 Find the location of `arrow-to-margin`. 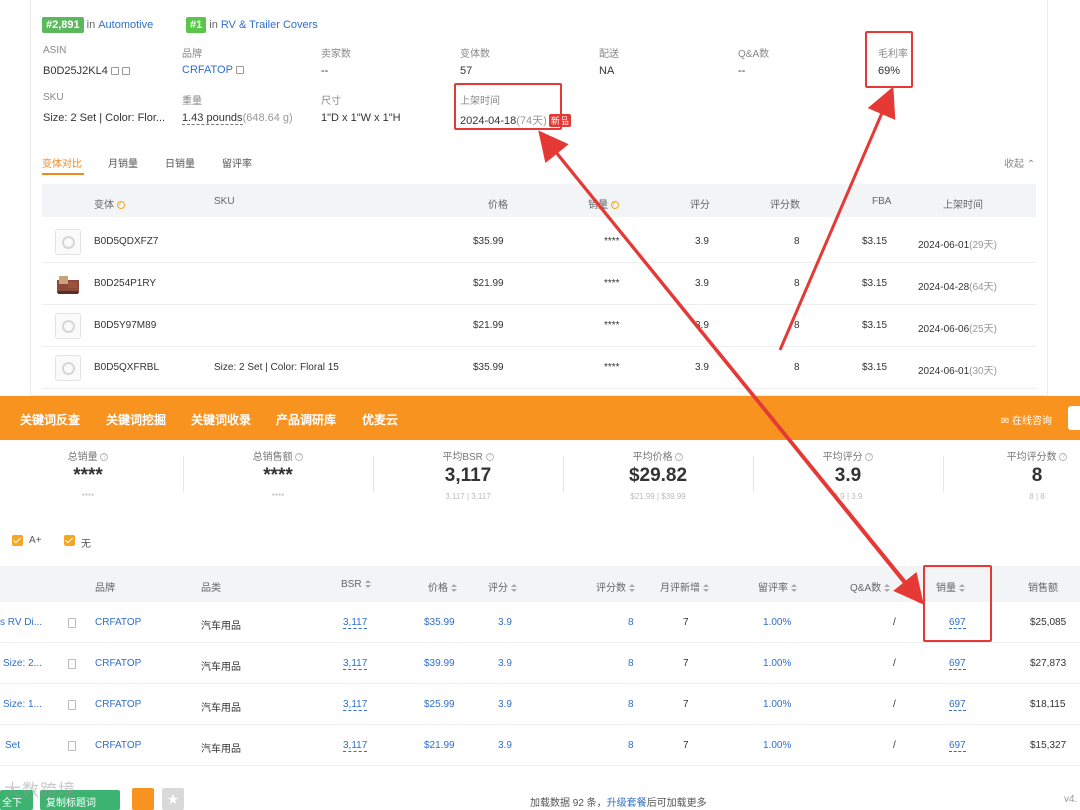

arrow-to-margin is located at coordinates (837, 218).